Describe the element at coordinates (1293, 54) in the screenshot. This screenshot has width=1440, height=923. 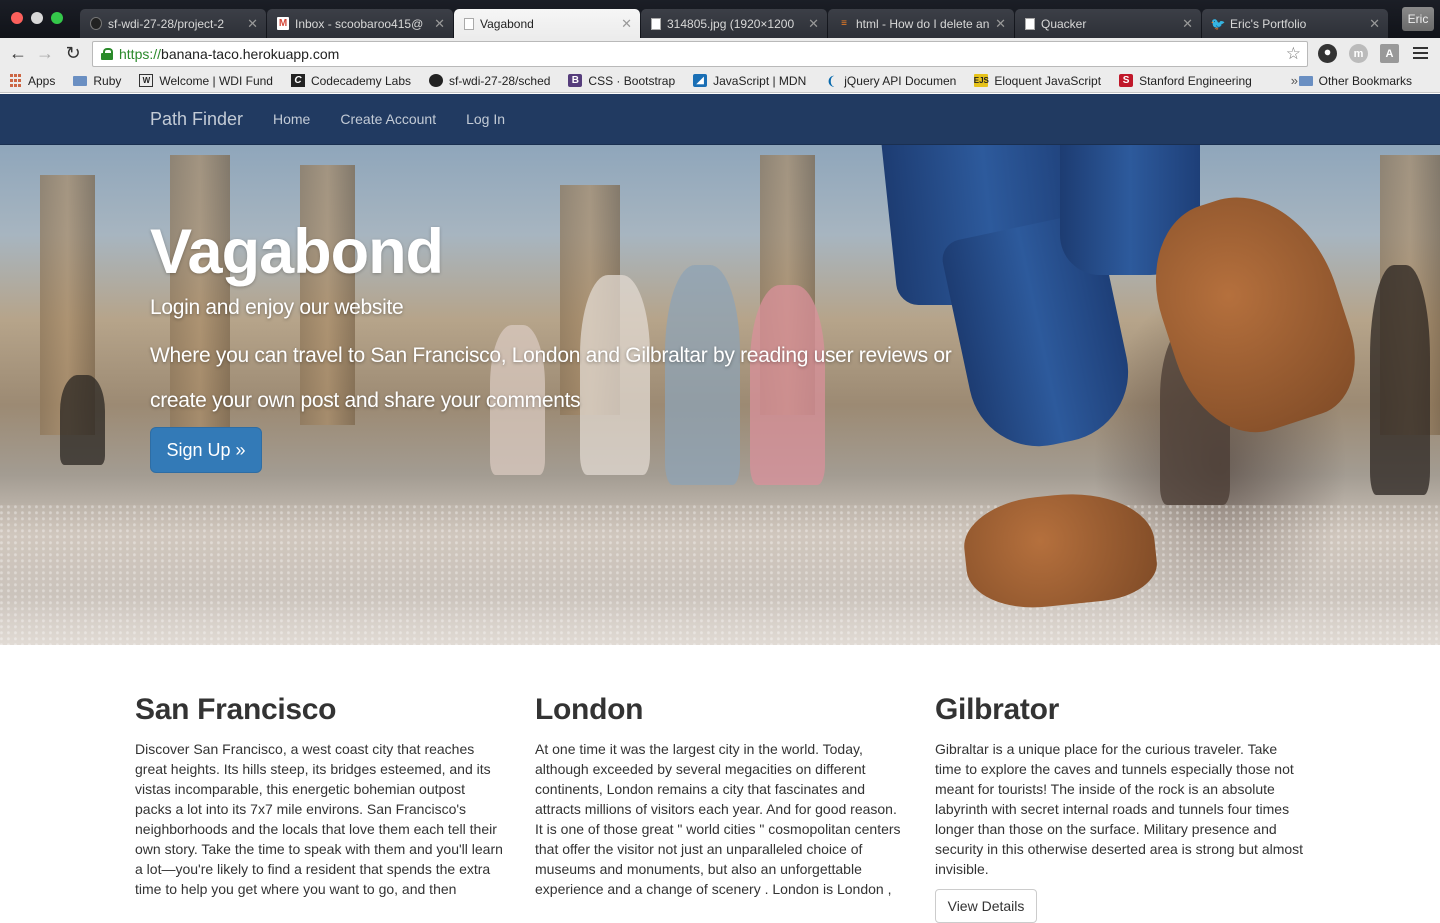
I see `bookmark-star-icon: ☆` at that location.